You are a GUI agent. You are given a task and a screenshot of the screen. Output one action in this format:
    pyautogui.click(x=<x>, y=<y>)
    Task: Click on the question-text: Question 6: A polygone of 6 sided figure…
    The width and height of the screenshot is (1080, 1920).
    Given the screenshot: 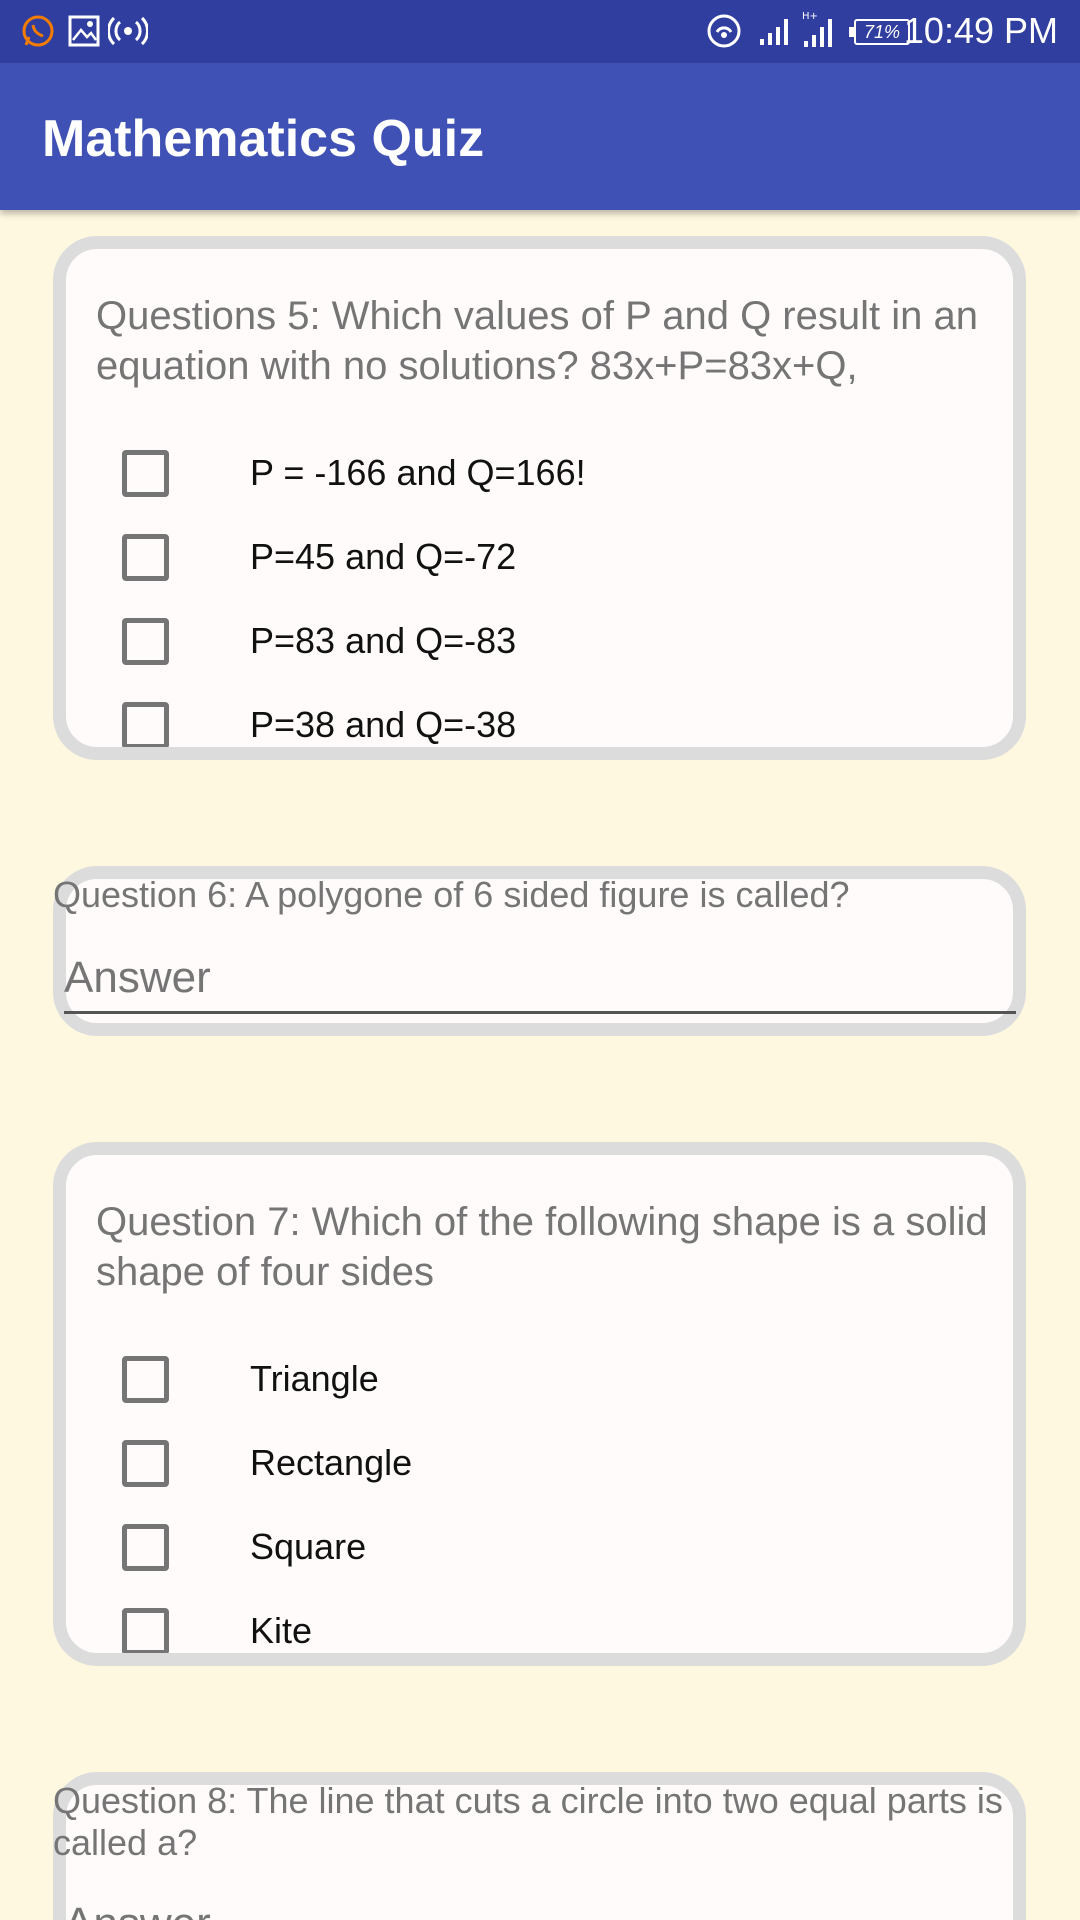 What is the action you would take?
    pyautogui.click(x=451, y=894)
    